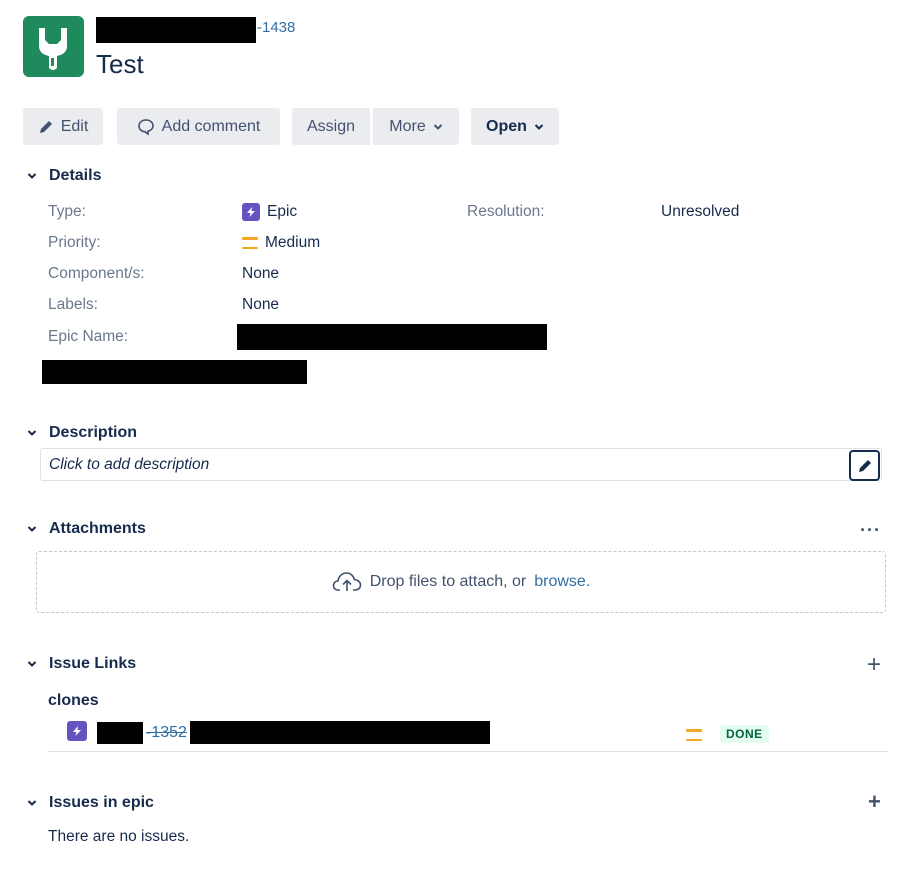 The width and height of the screenshot is (909, 875). What do you see at coordinates (93, 432) in the screenshot?
I see `description-heading: Description` at bounding box center [93, 432].